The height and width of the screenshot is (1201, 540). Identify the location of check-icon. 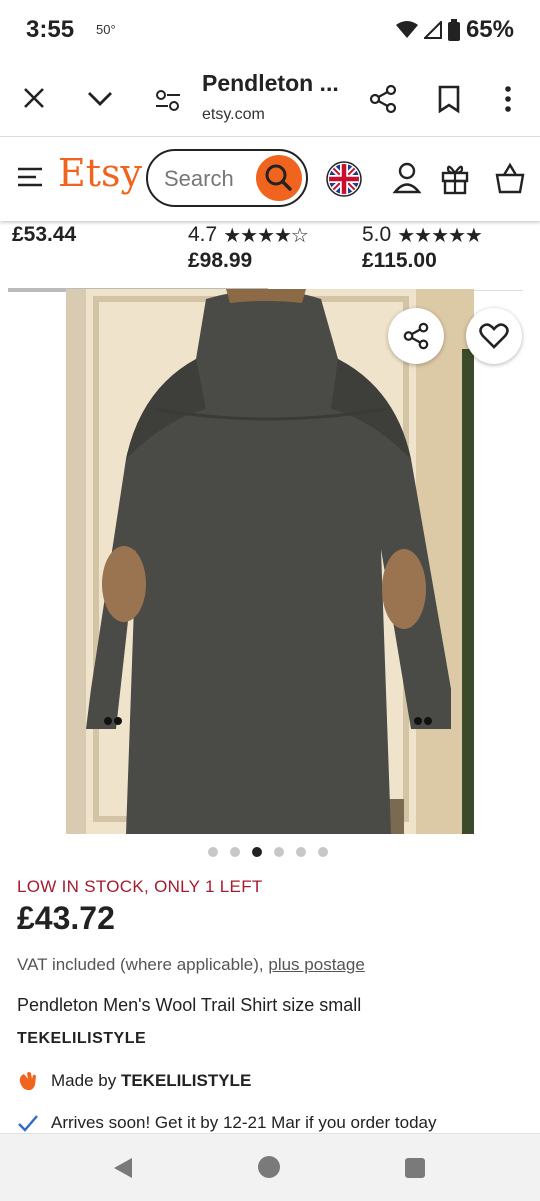
(28, 1123).